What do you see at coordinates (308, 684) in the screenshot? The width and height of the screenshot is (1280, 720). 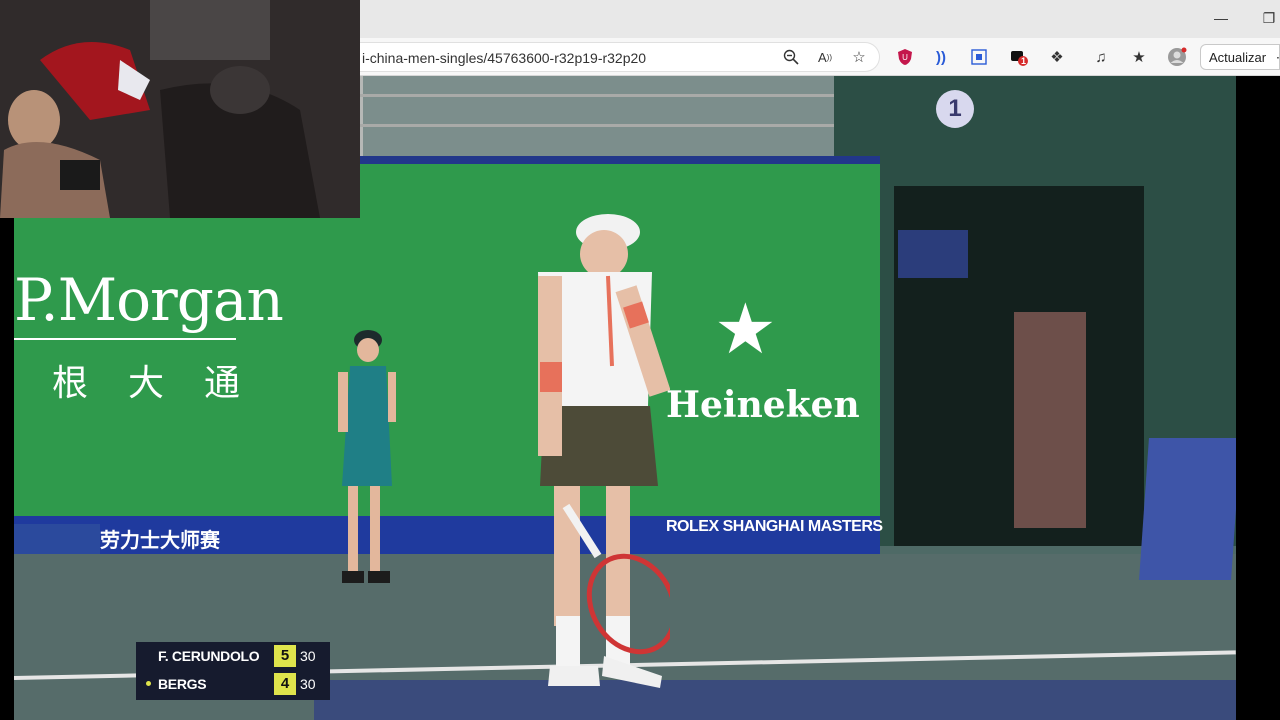 I see `player2-points: 30` at bounding box center [308, 684].